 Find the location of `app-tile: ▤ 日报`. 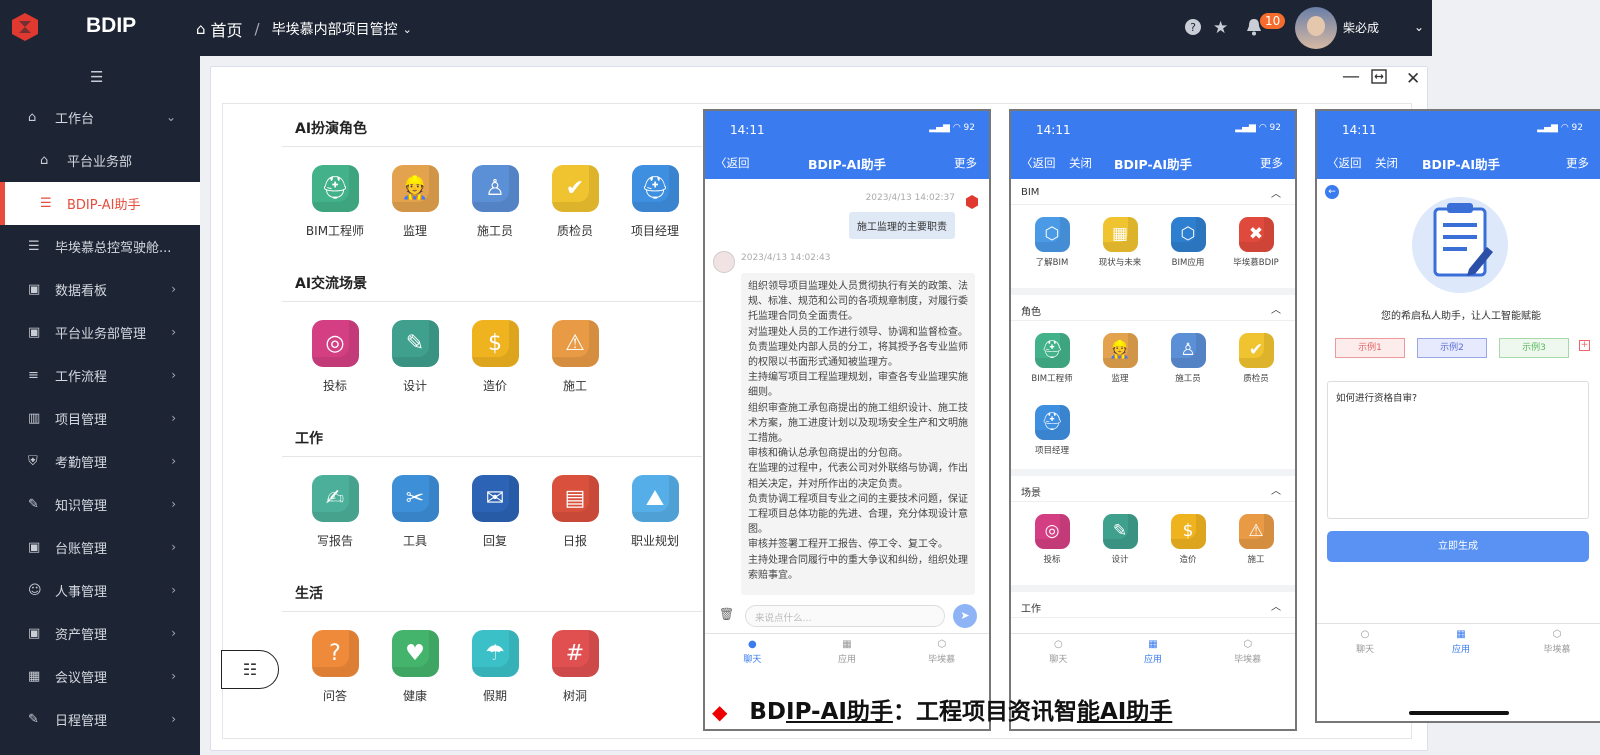

app-tile: ▤ 日报 is located at coordinates (575, 512).